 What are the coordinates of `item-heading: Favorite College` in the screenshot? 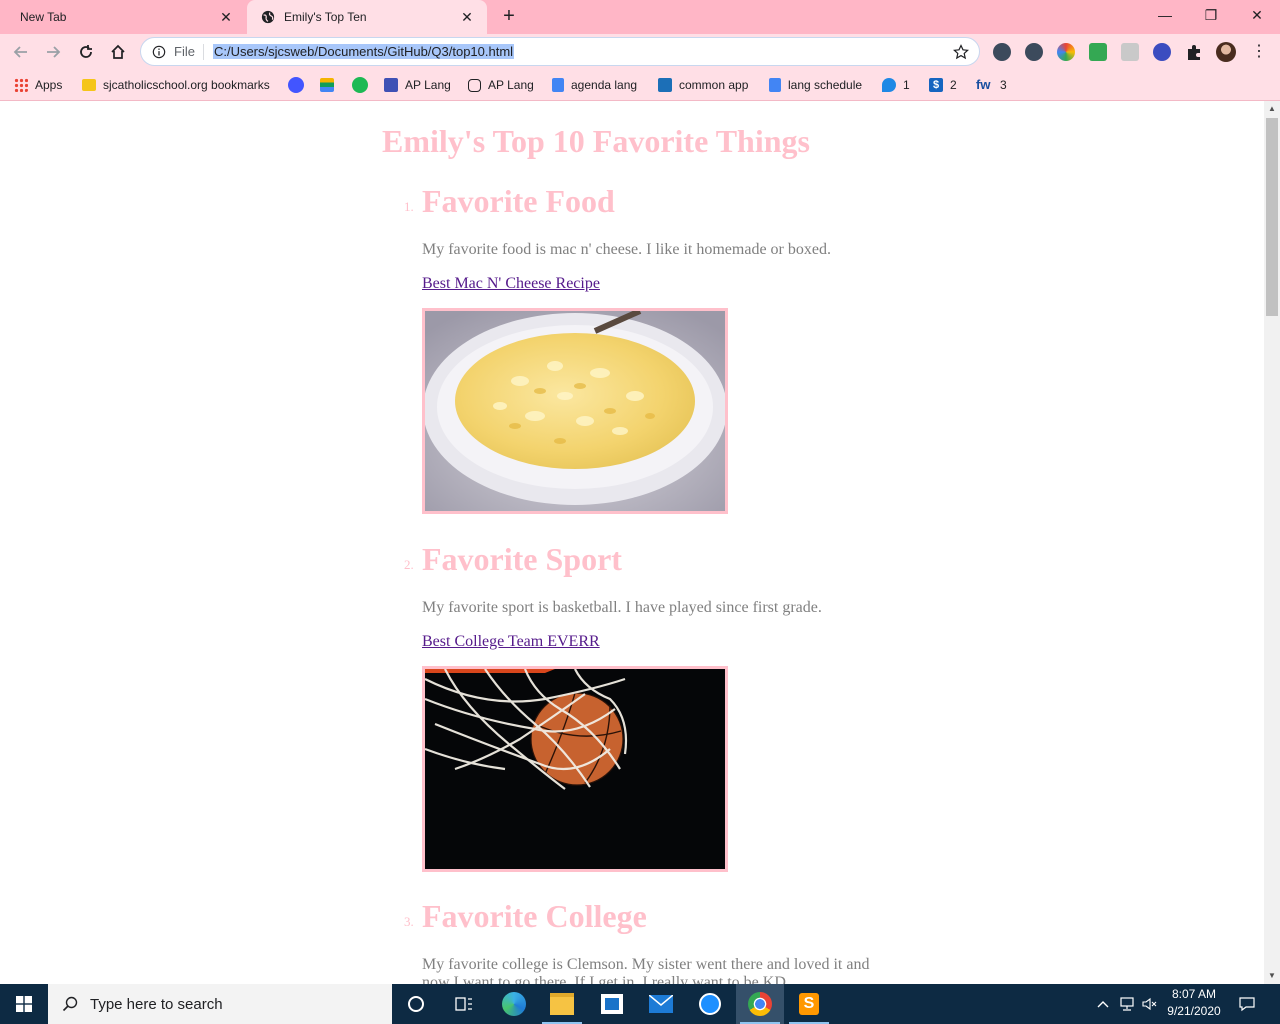 It's located at (534, 916).